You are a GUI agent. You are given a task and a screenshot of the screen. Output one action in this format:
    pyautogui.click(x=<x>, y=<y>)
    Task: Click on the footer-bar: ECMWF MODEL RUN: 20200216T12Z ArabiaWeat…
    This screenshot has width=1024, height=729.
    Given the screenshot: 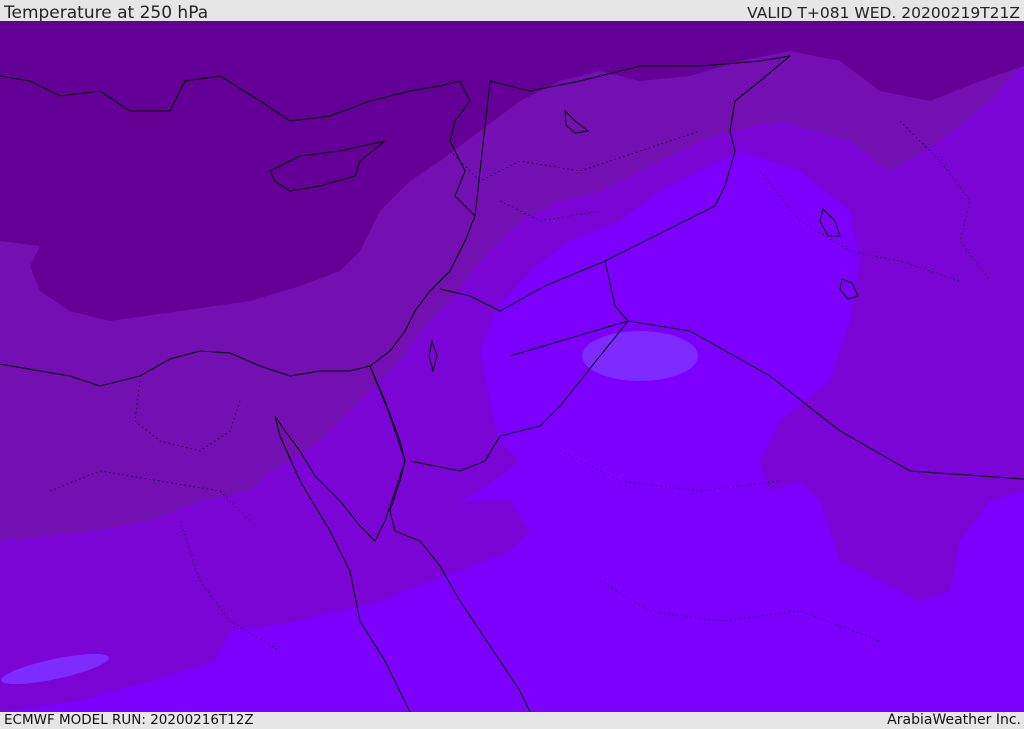 What is the action you would take?
    pyautogui.click(x=512, y=720)
    